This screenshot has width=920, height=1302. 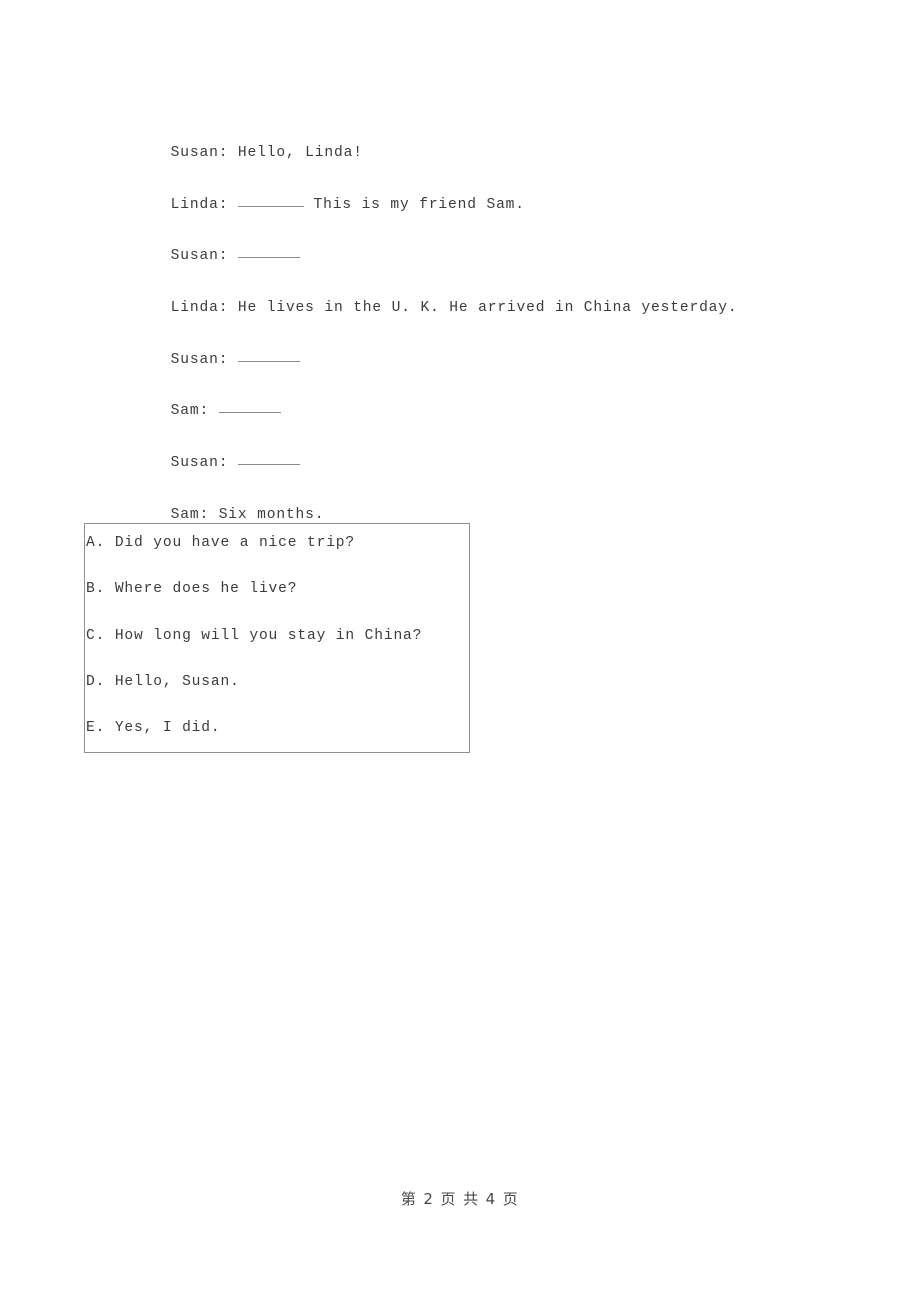 What do you see at coordinates (190, 411) in the screenshot?
I see `dialogue-line-6-speaker: Sam:` at bounding box center [190, 411].